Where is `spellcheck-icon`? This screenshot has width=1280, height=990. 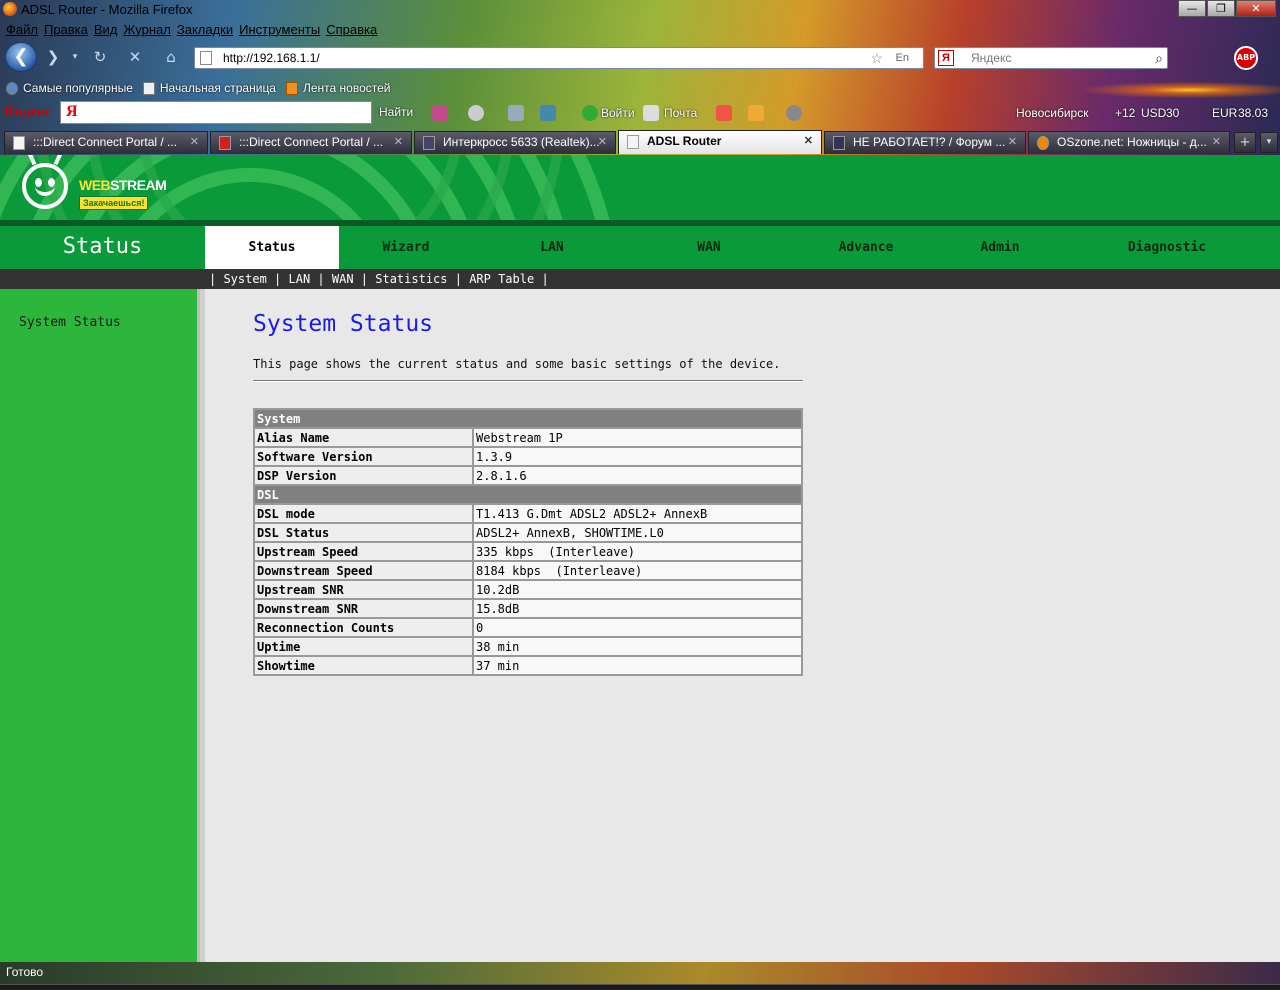
spellcheck-icon is located at coordinates (516, 113).